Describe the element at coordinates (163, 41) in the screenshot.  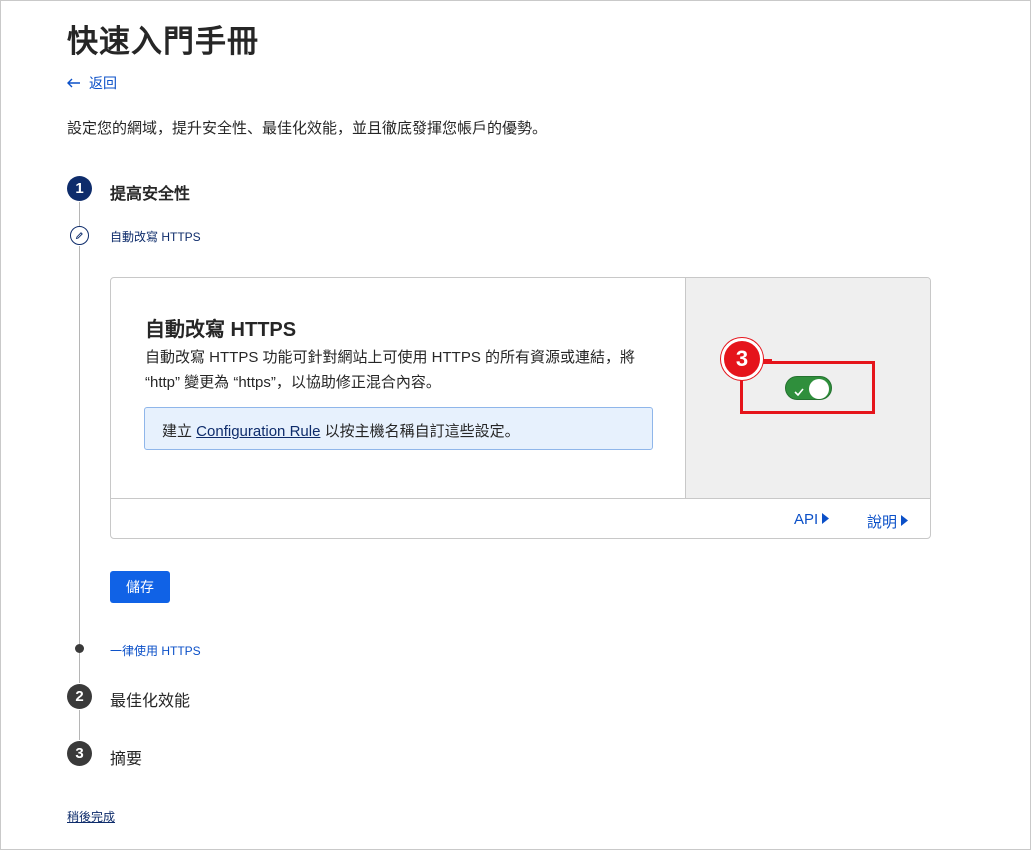
I see `page-title: 快速入門手冊` at that location.